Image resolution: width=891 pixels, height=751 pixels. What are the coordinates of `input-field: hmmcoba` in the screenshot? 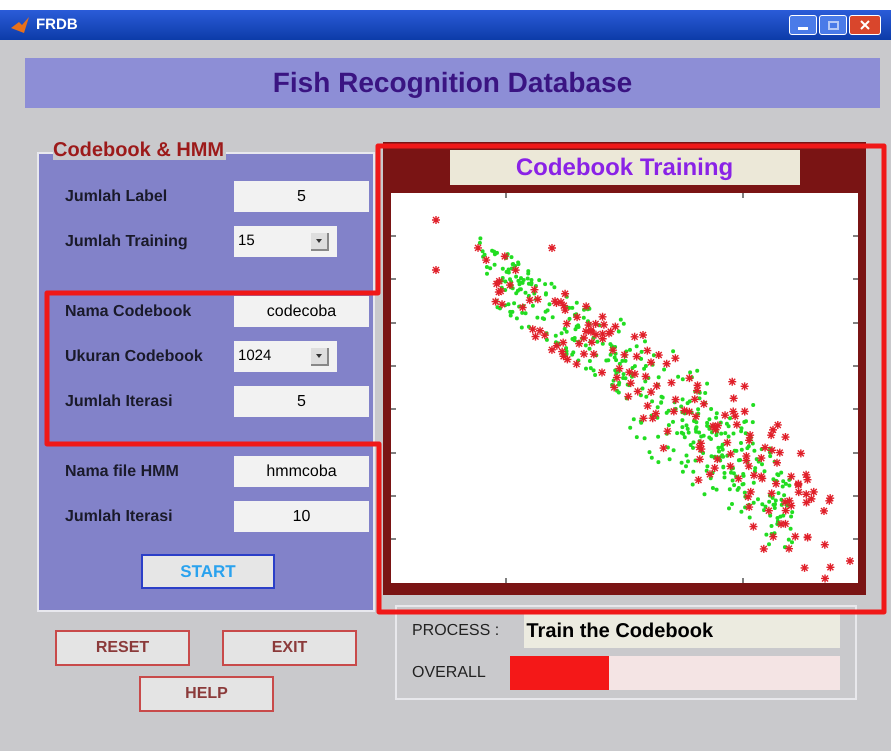 It's located at (301, 471).